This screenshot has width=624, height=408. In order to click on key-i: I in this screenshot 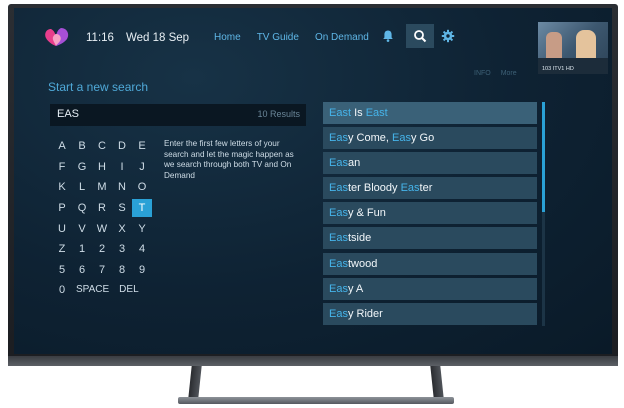, I will do `click(122, 167)`.